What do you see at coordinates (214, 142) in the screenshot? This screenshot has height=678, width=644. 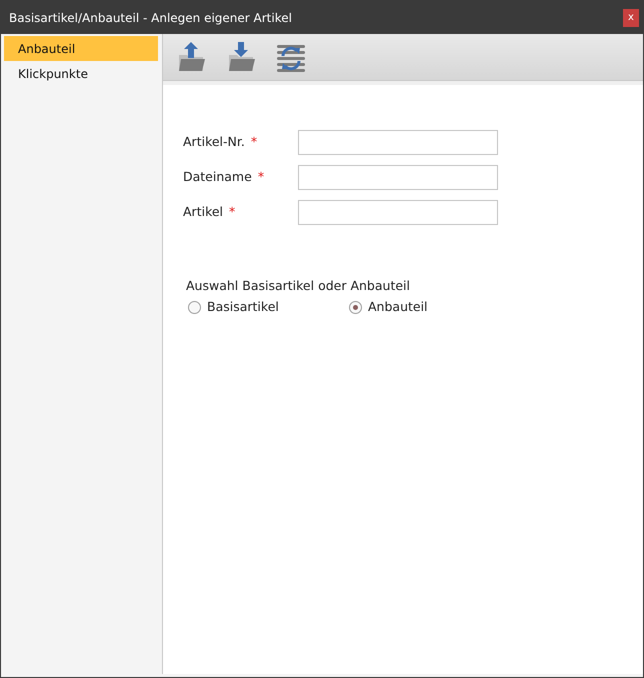 I see `field-label: Artikel-Nr.` at bounding box center [214, 142].